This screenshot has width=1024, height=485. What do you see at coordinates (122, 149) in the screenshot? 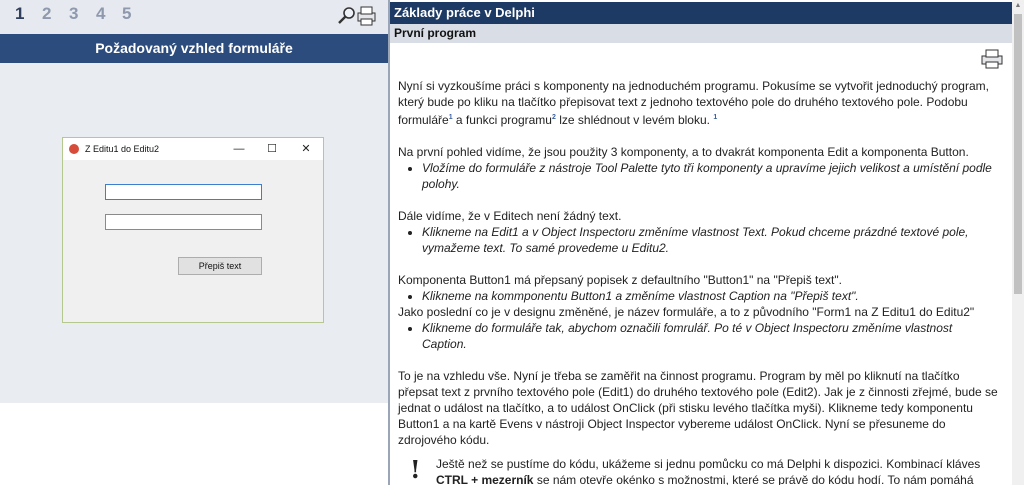
I see `form-caption: Z Editu1 do Editu2` at bounding box center [122, 149].